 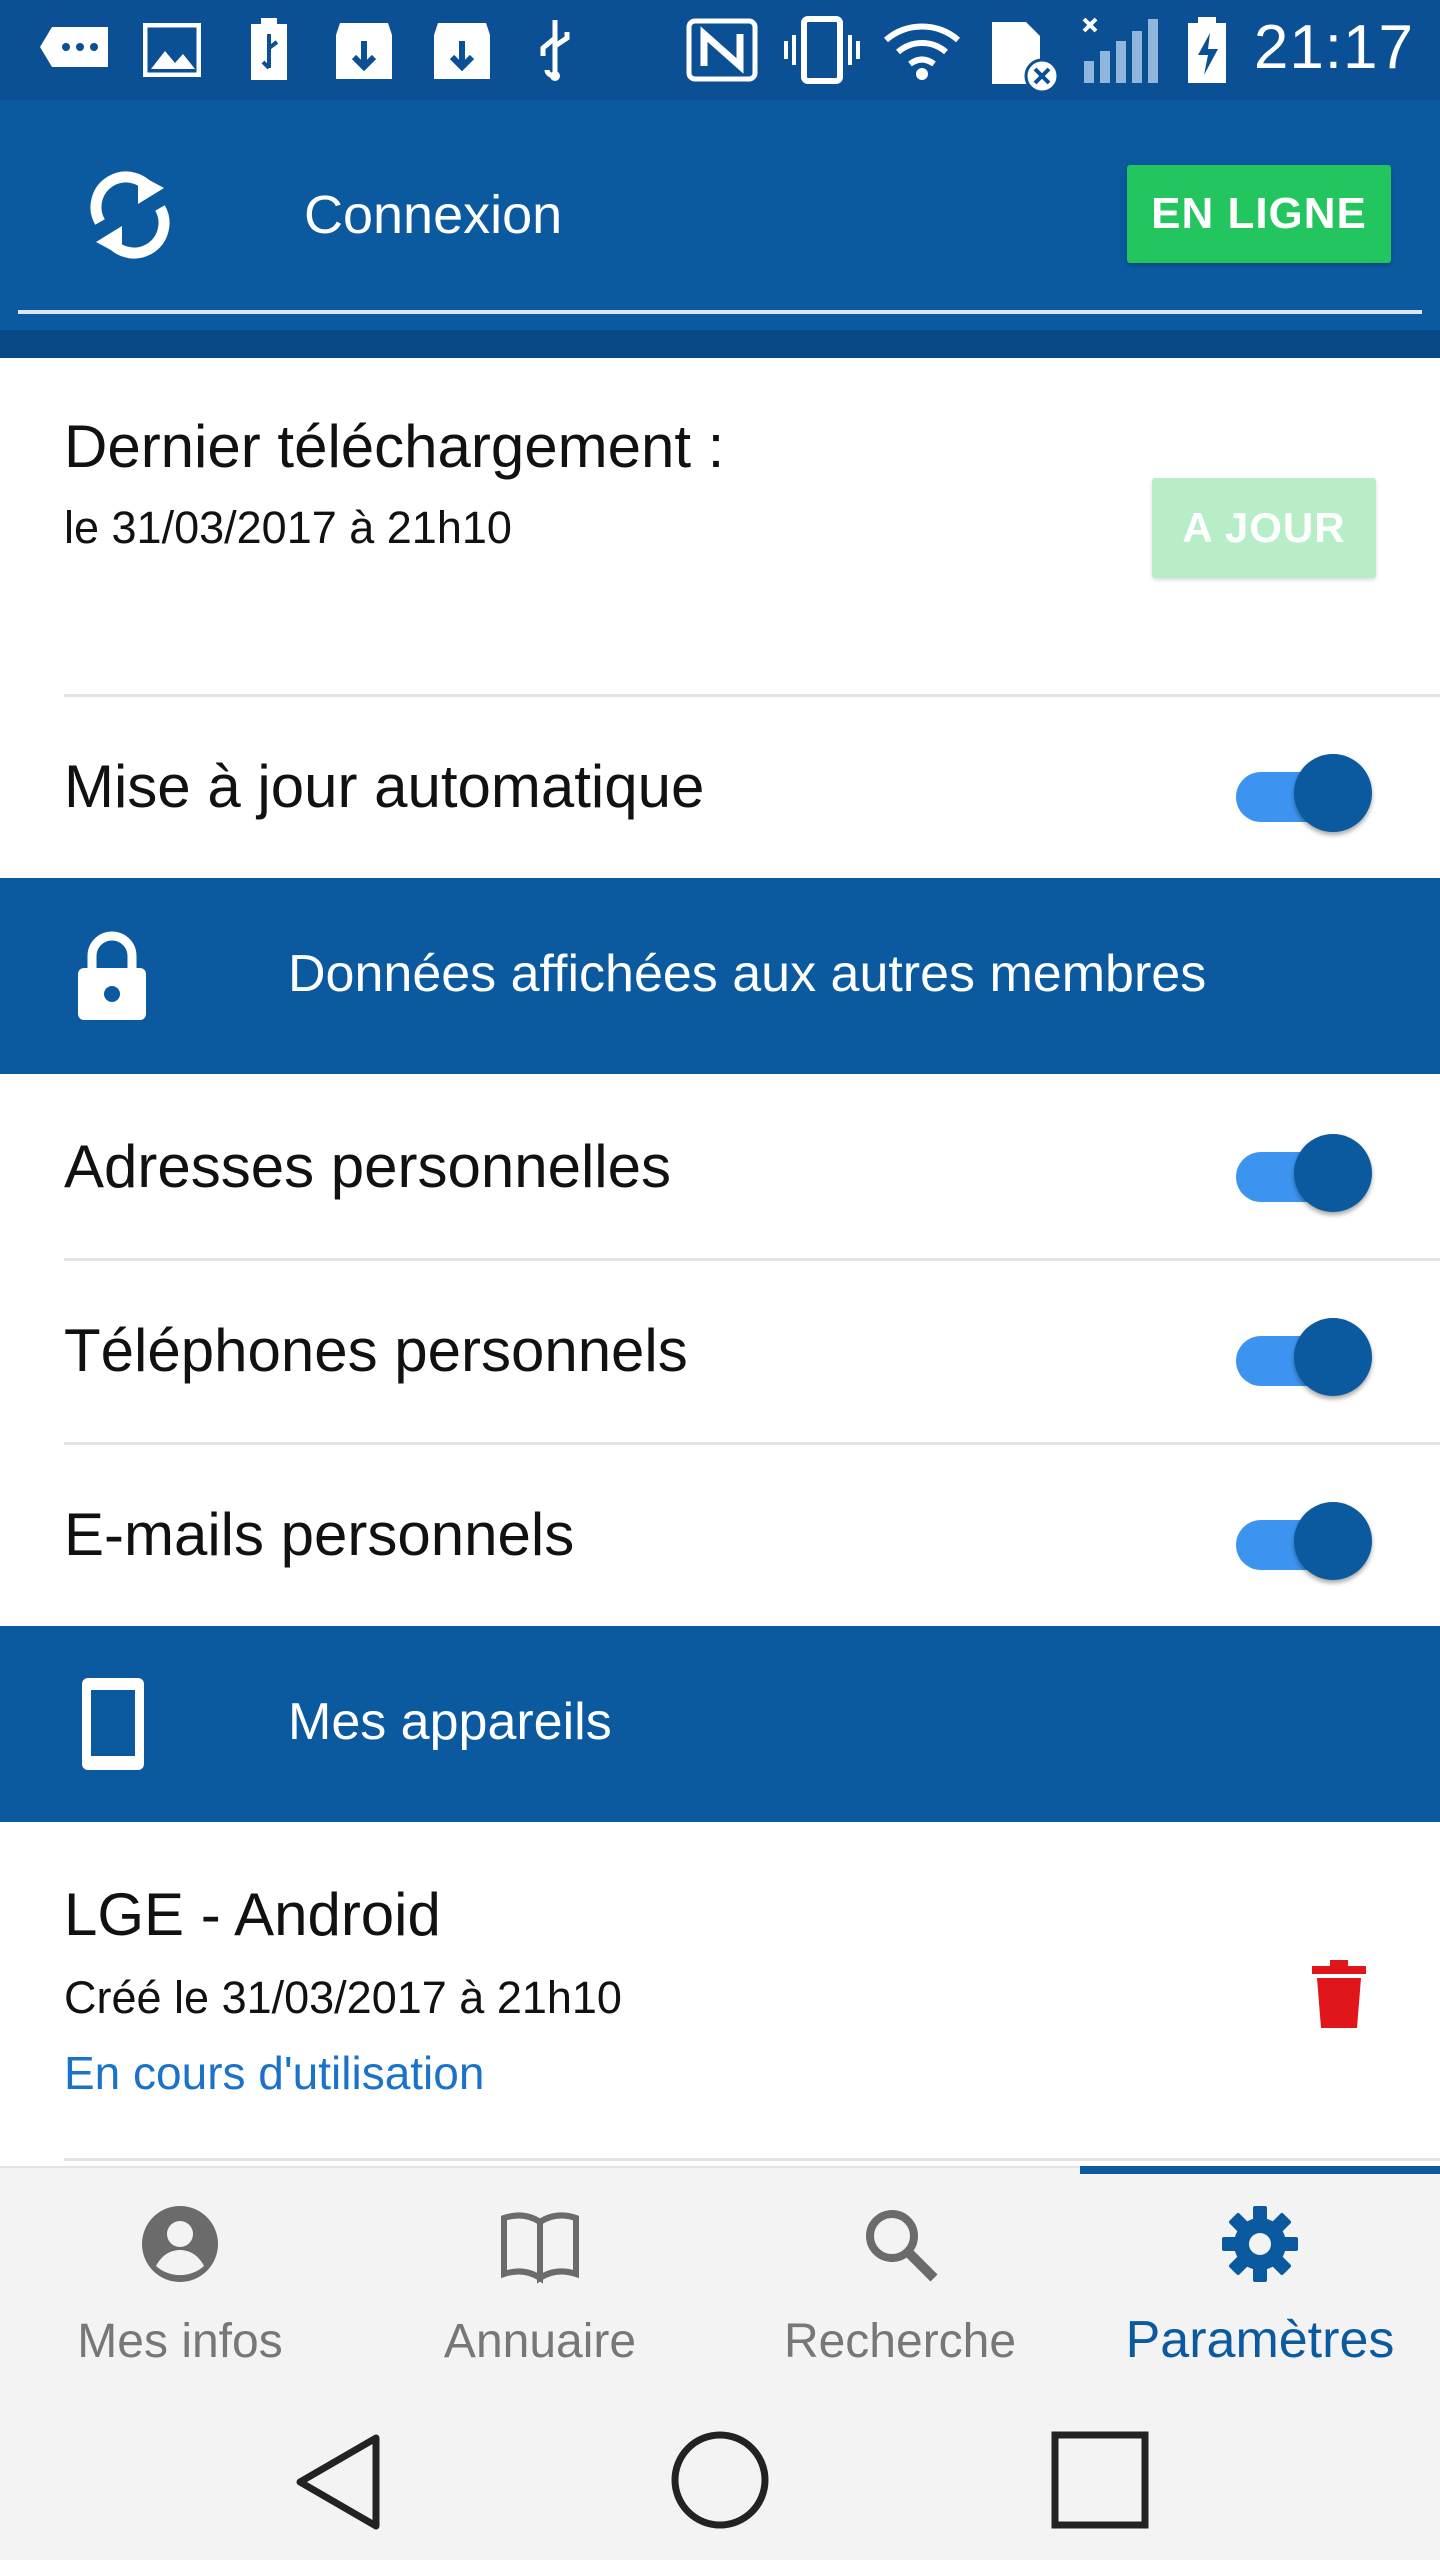 I want to click on system-navigation-bar, so click(x=720, y=2478).